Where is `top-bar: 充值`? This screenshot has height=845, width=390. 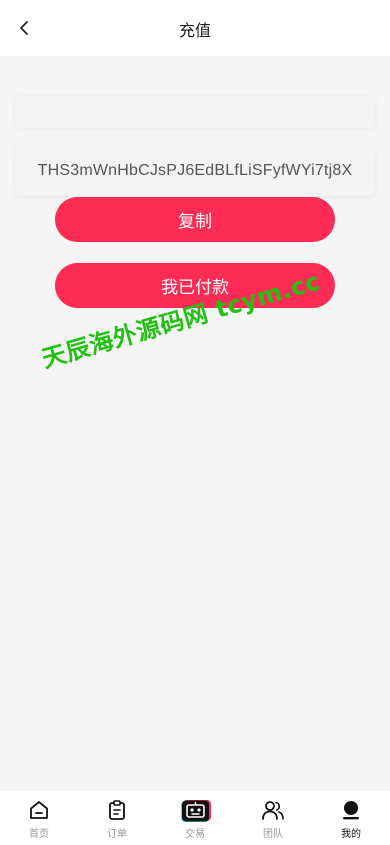 top-bar: 充值 is located at coordinates (195, 28).